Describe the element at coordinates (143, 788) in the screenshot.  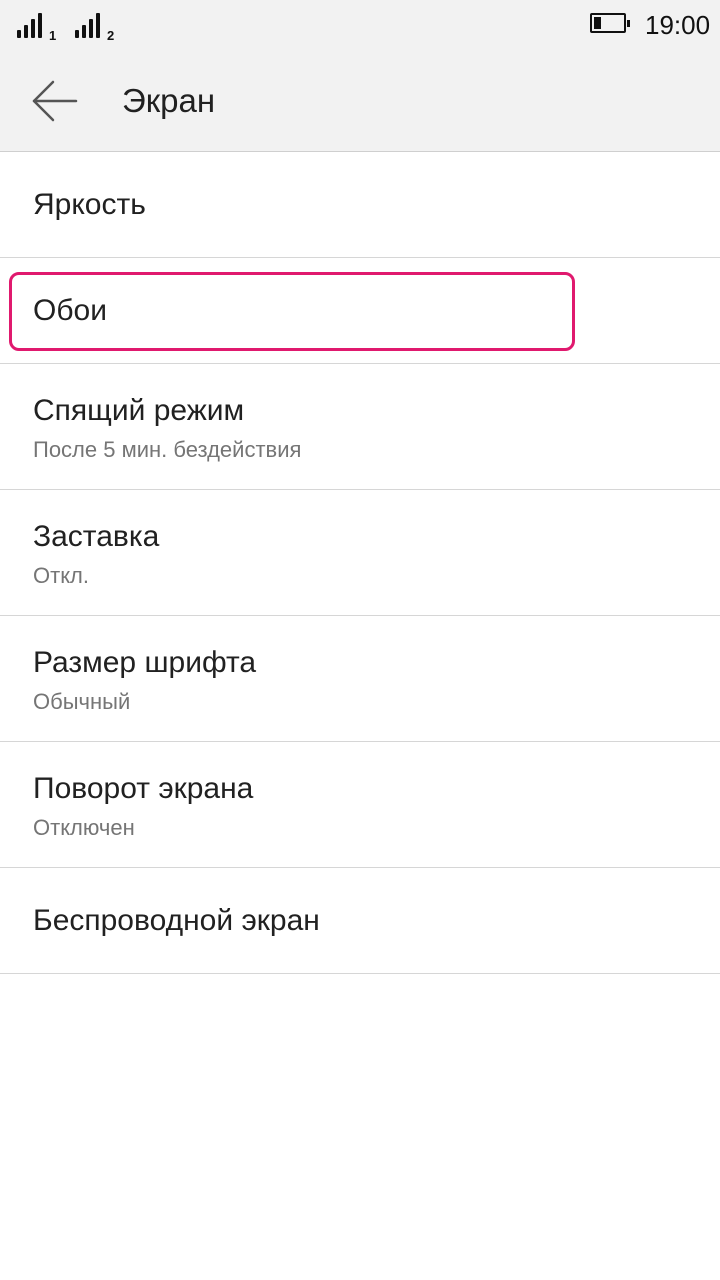
I see `setting-title: Поворот экрана` at that location.